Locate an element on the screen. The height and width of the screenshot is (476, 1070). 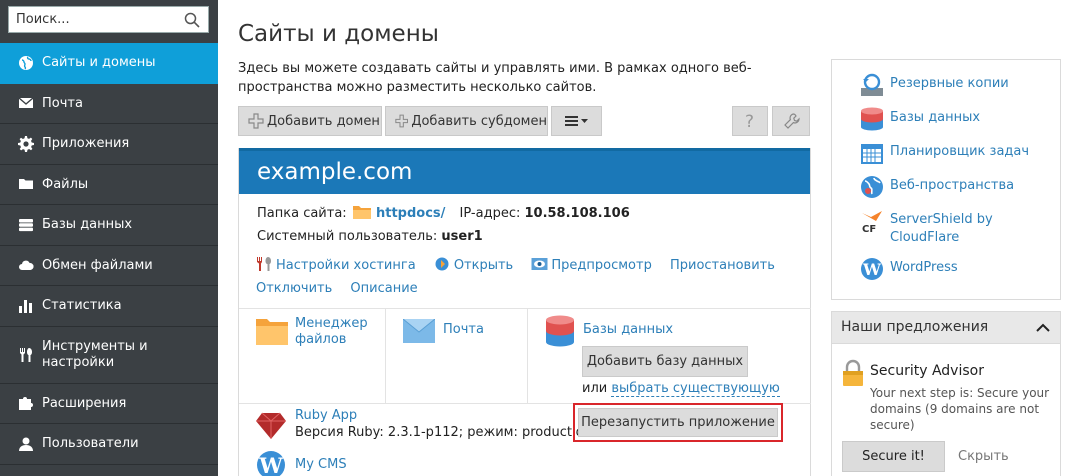
open-link: Открыть is located at coordinates (483, 265).